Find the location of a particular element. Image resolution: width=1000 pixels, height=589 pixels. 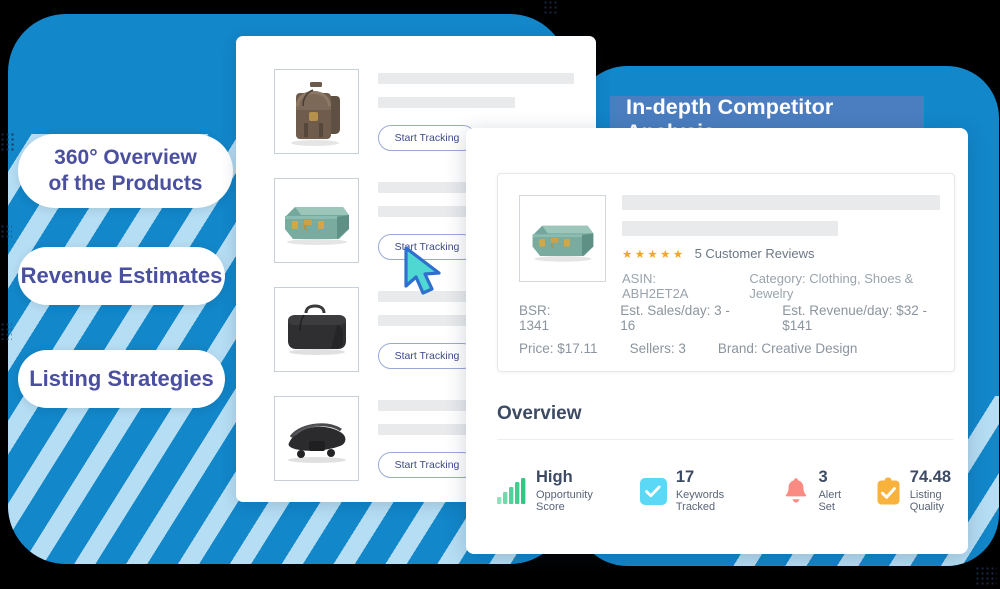

feature-pill-line-2: of the Products is located at coordinates (125, 183).